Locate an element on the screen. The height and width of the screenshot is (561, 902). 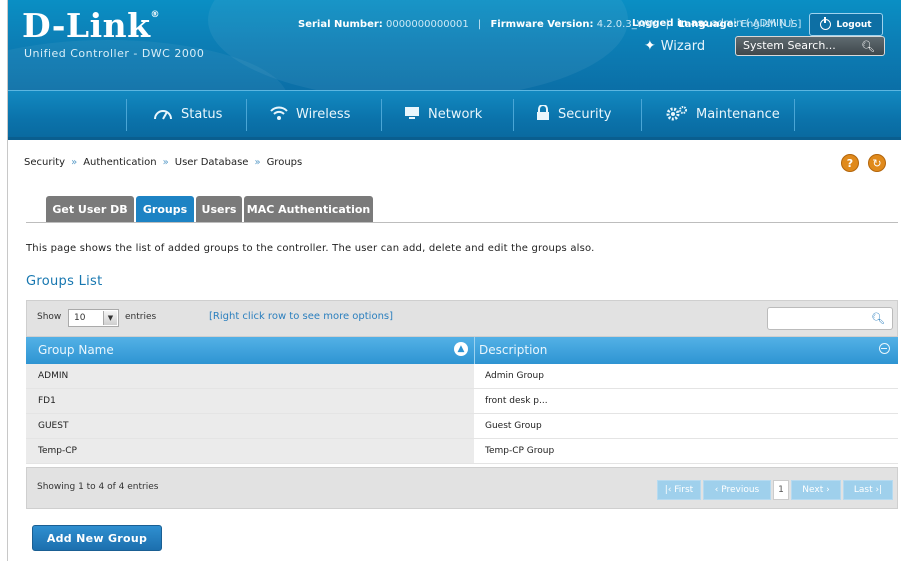
wizard-link: ✦ Wizard is located at coordinates (674, 46).